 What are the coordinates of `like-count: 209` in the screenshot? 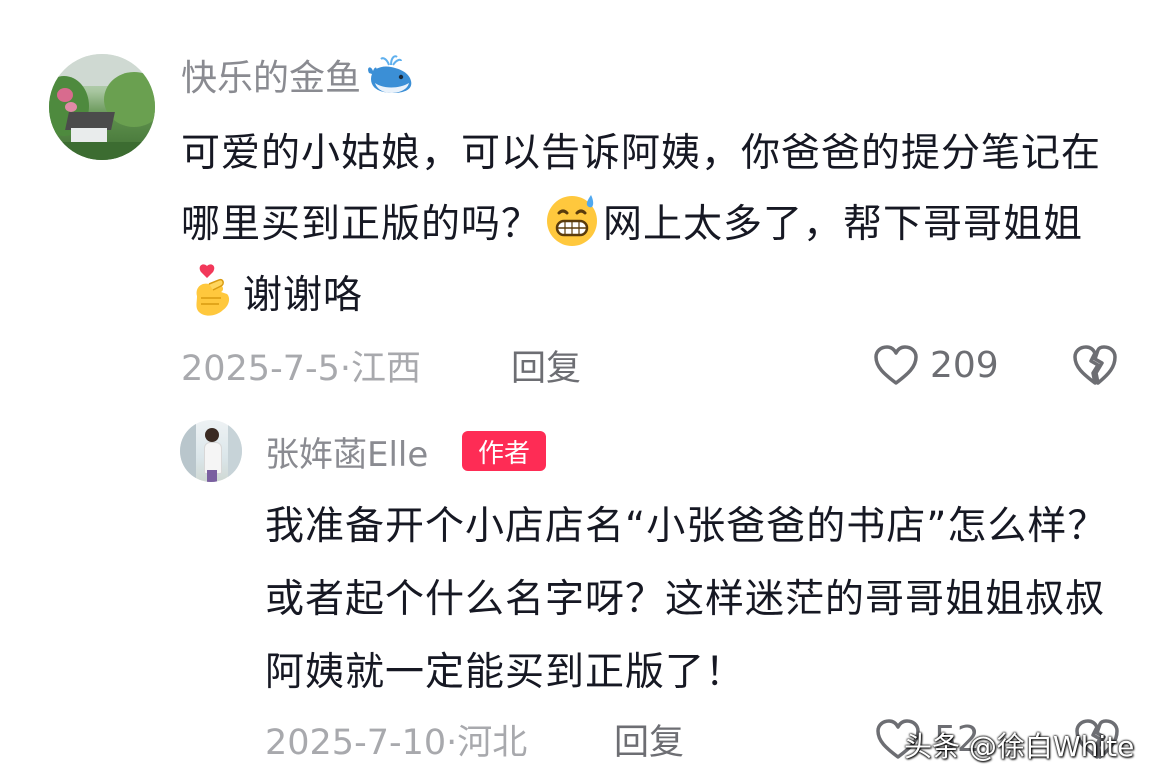 It's located at (964, 365).